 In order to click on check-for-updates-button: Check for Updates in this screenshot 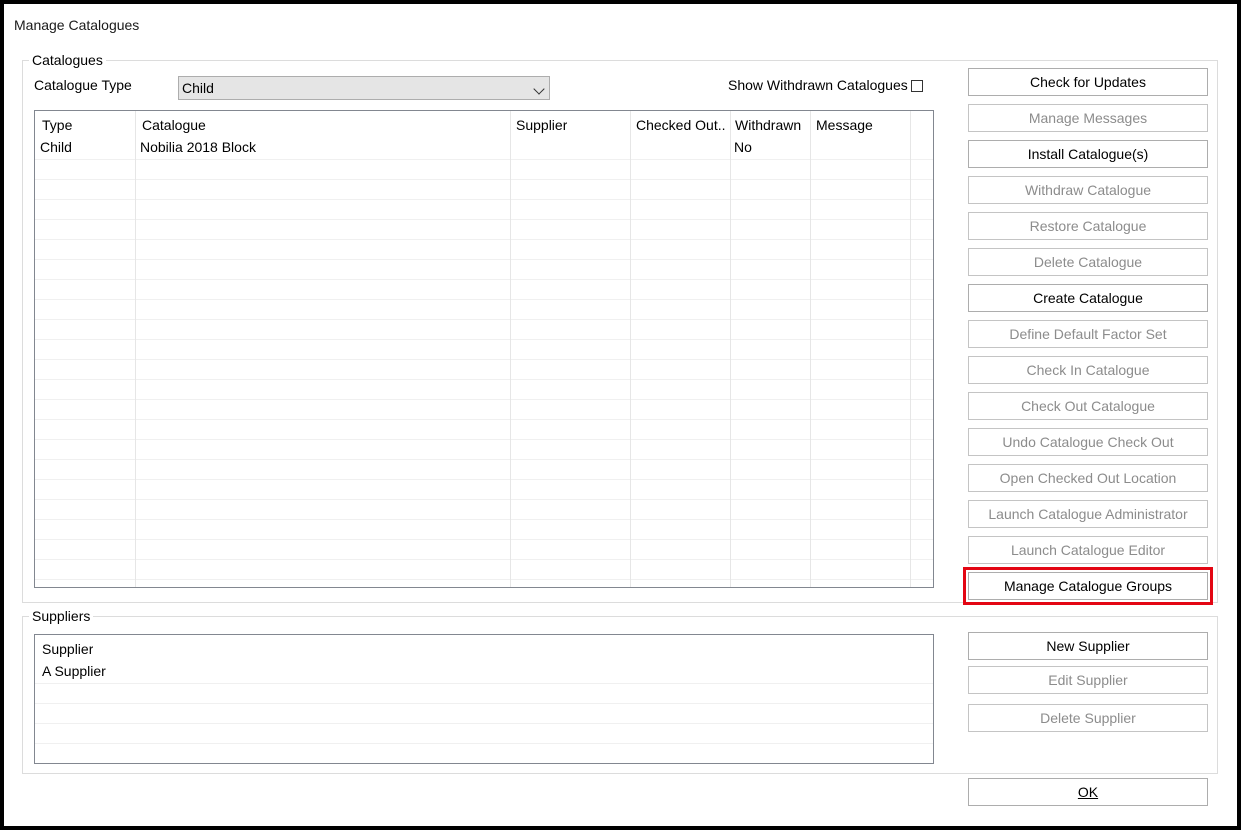, I will do `click(1088, 82)`.